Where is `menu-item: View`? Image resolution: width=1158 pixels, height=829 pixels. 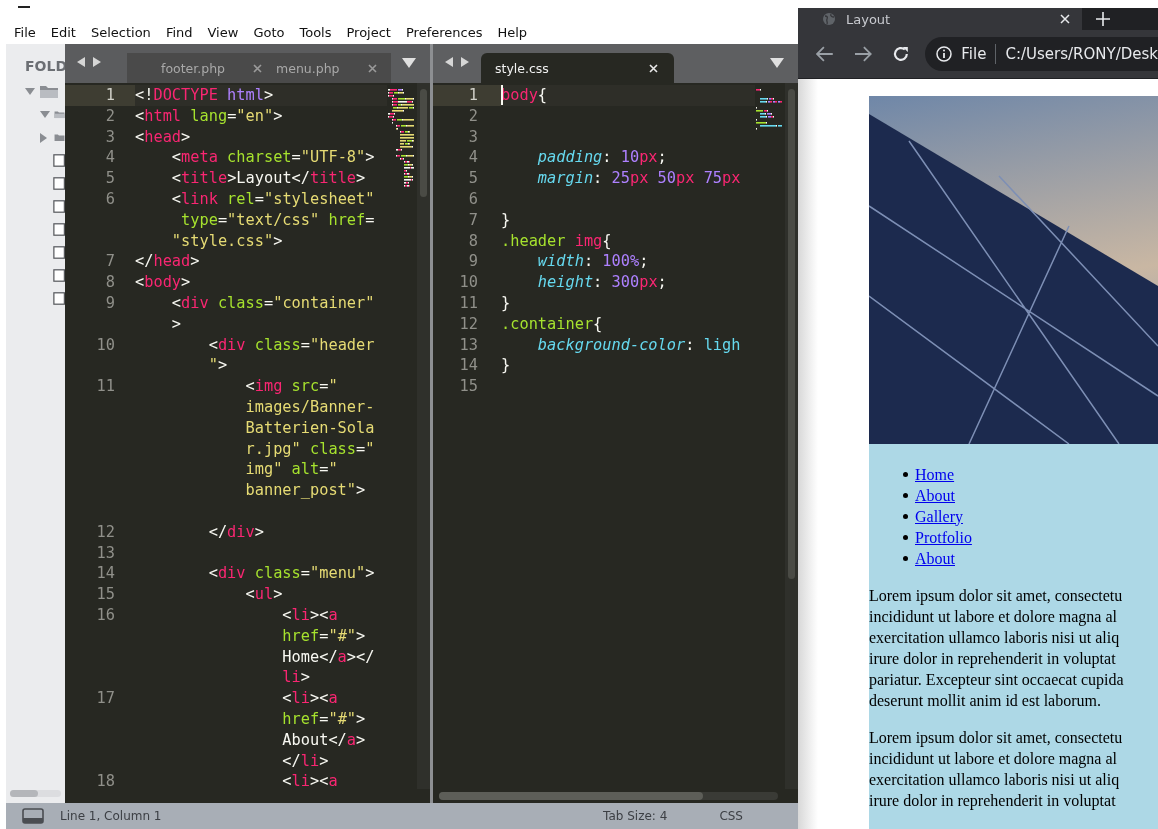
menu-item: View is located at coordinates (222, 32).